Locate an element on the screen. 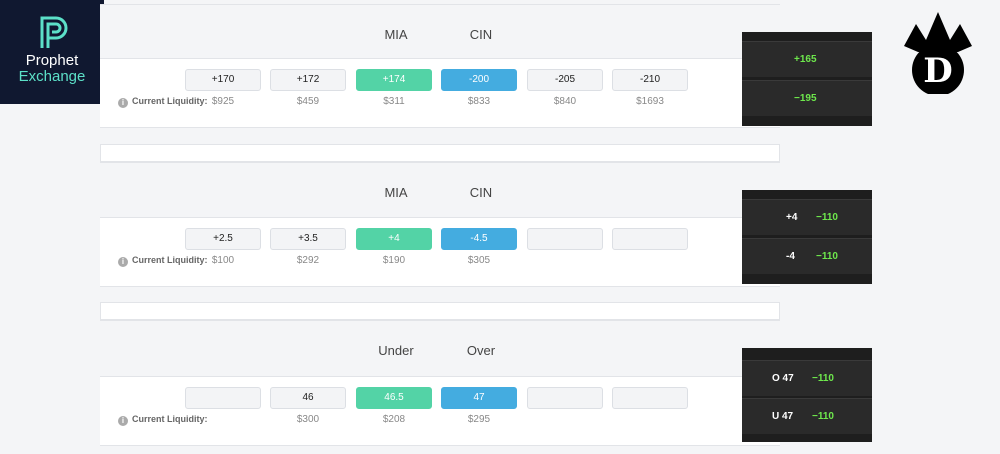  liquidity-value: $311 is located at coordinates (394, 101).